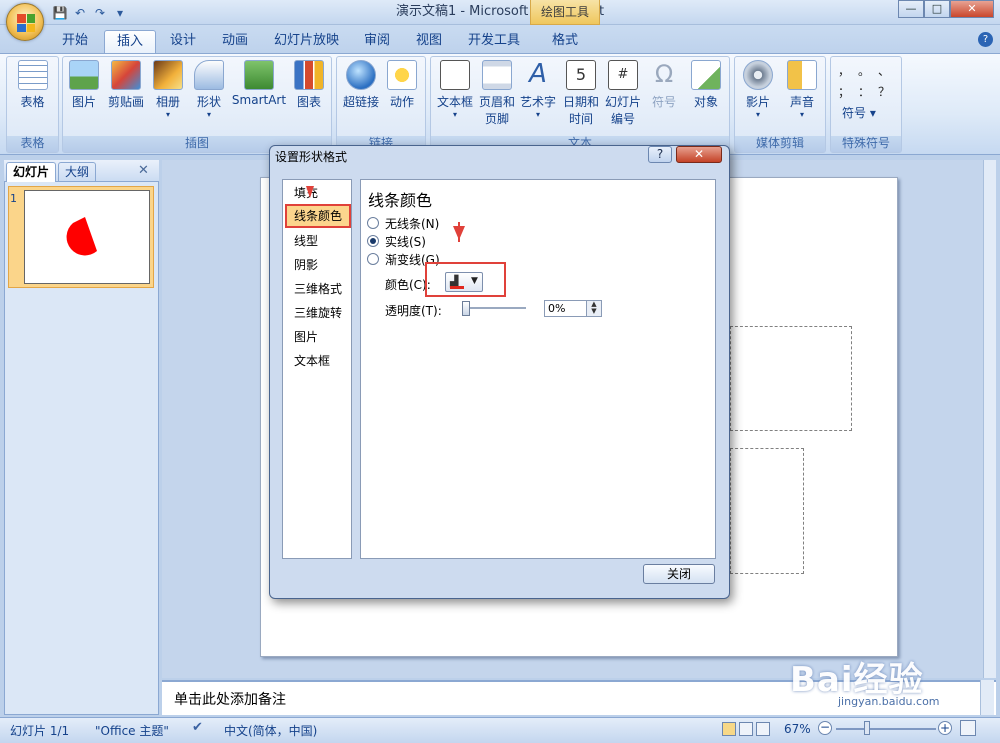 The width and height of the screenshot is (1000, 743). Describe the element at coordinates (825, 728) in the screenshot. I see `zoom-out-icon: −` at that location.